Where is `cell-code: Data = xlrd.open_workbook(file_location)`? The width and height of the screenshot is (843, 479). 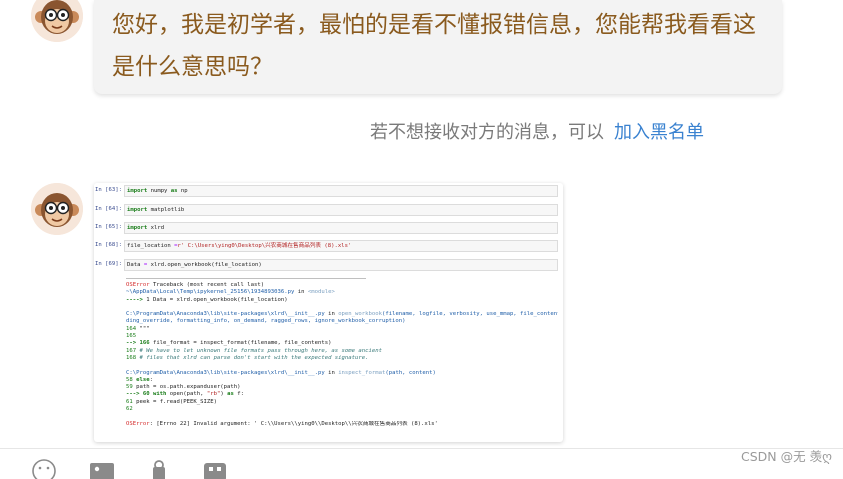 cell-code: Data = xlrd.open_workbook(file_location) is located at coordinates (341, 265).